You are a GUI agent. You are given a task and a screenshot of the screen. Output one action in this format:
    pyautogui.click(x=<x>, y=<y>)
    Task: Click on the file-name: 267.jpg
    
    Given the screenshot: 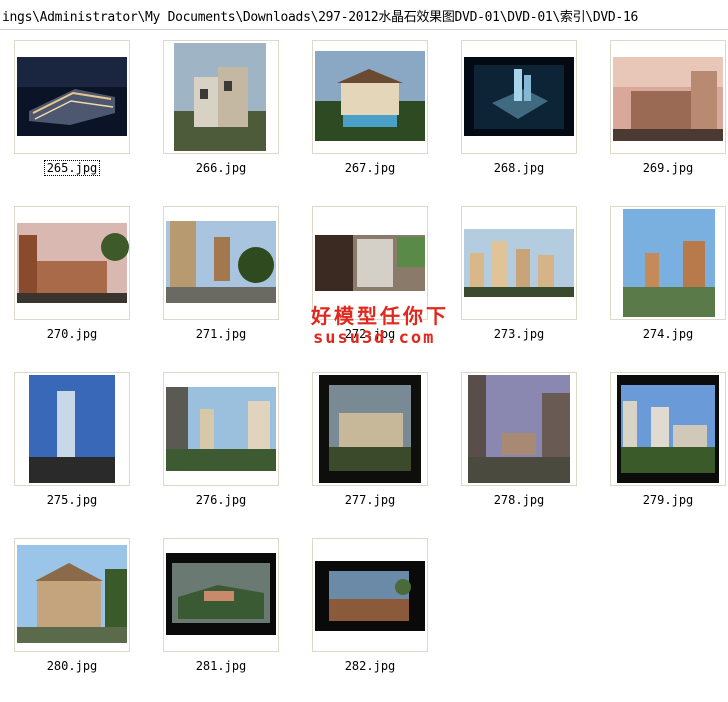 What is the action you would take?
    pyautogui.click(x=370, y=168)
    